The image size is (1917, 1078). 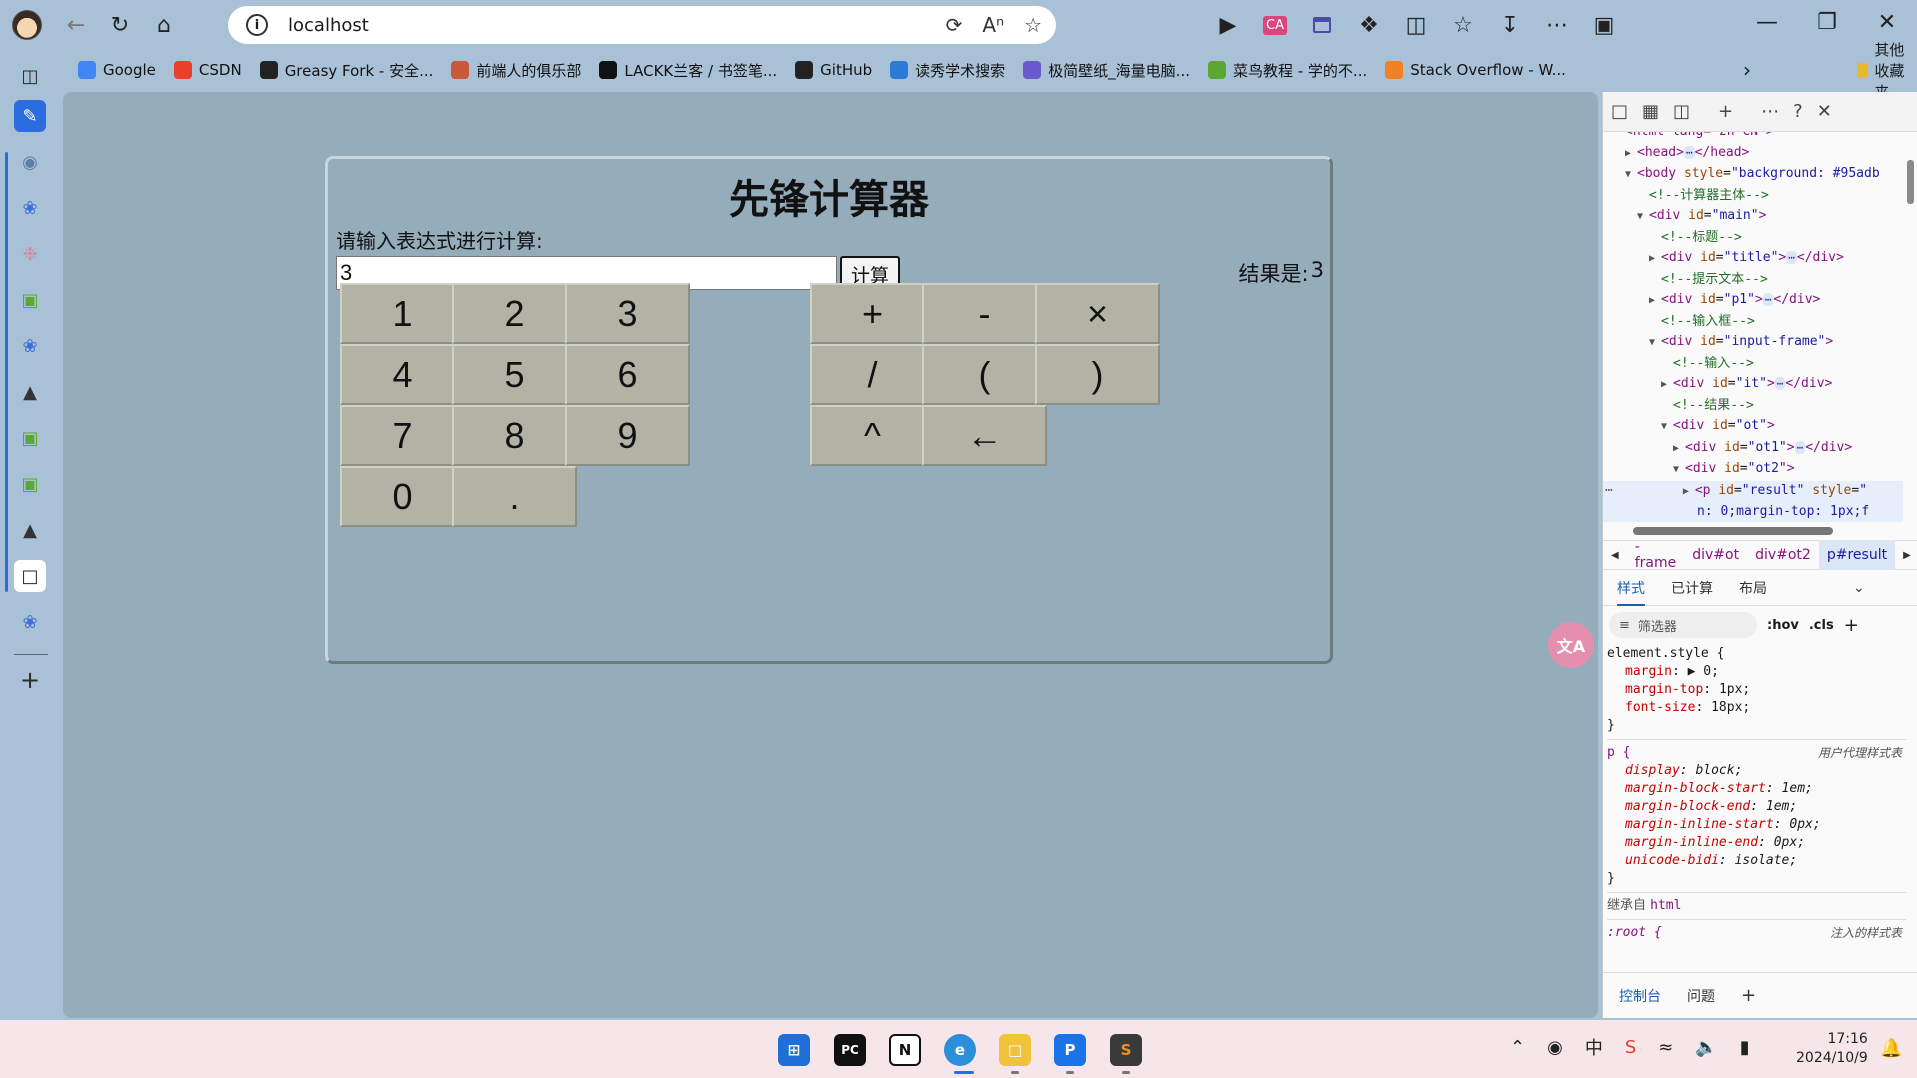 I want to click on minimize-icon: —, so click(x=1767, y=22).